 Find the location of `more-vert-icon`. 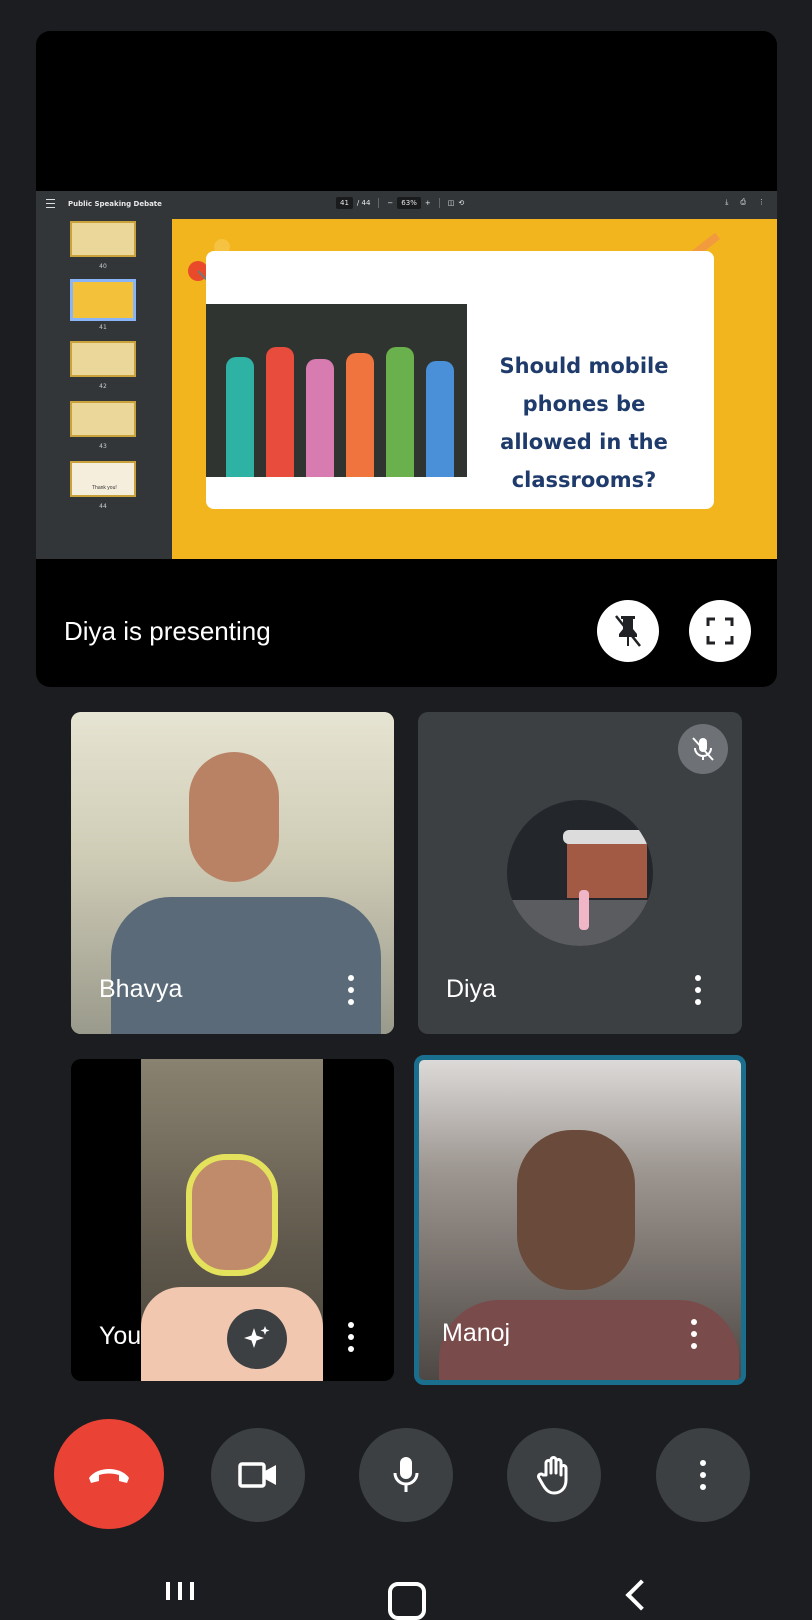

more-vert-icon is located at coordinates (703, 1475).